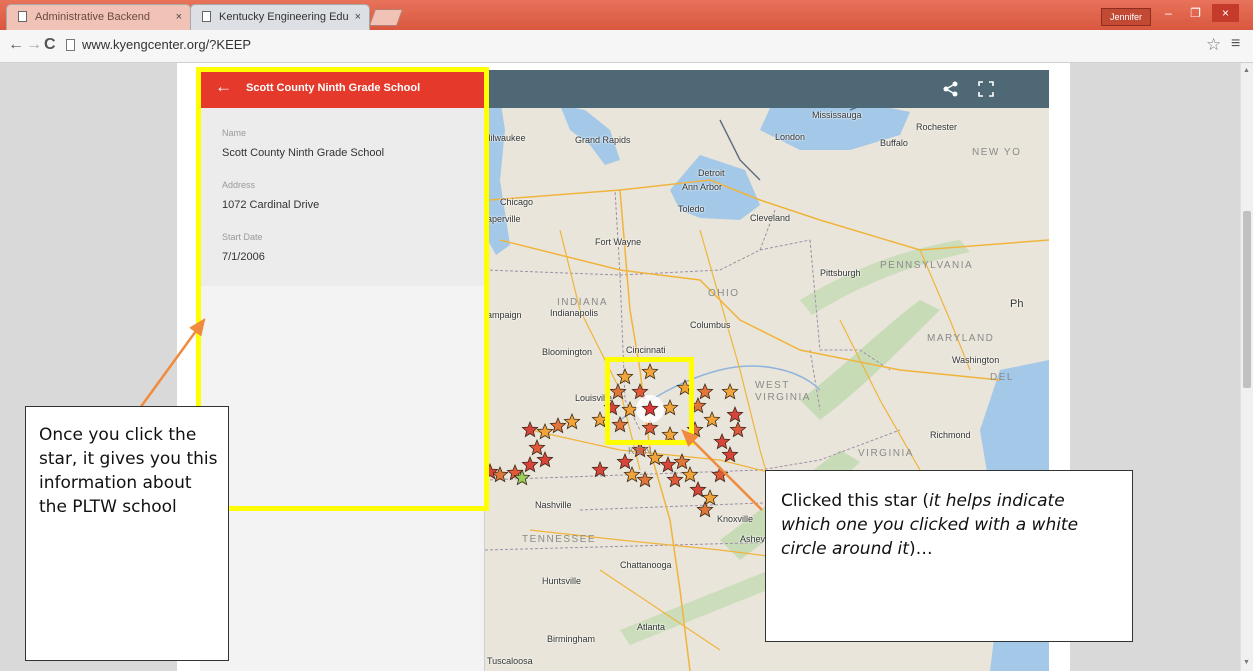 Image resolution: width=1253 pixels, height=671 pixels. Describe the element at coordinates (649, 401) in the screenshot. I see `star-highlight-box` at that location.